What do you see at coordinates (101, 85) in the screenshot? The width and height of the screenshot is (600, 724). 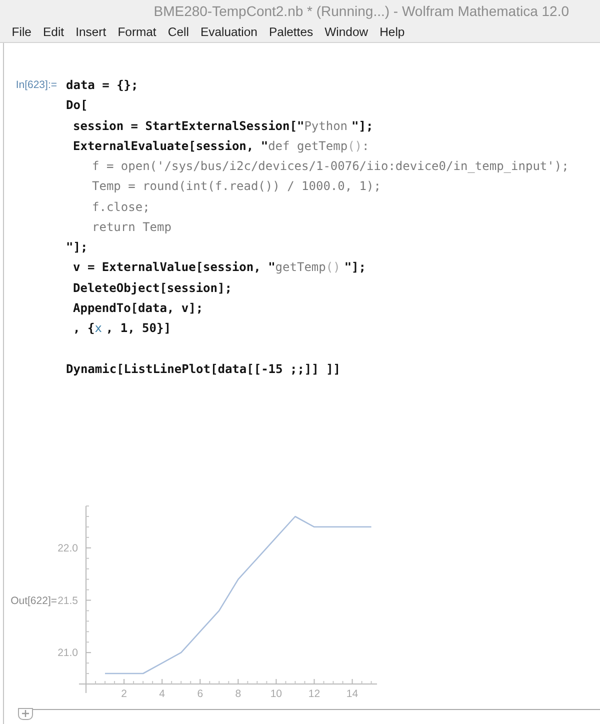 I see `code-line: data = {};` at bounding box center [101, 85].